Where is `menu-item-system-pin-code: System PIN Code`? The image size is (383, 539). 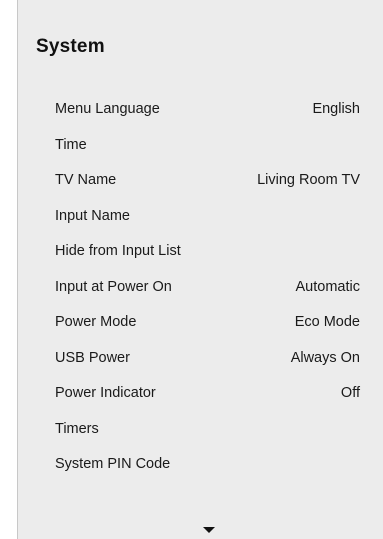 menu-item-system-pin-code: System PIN Code is located at coordinates (200, 465).